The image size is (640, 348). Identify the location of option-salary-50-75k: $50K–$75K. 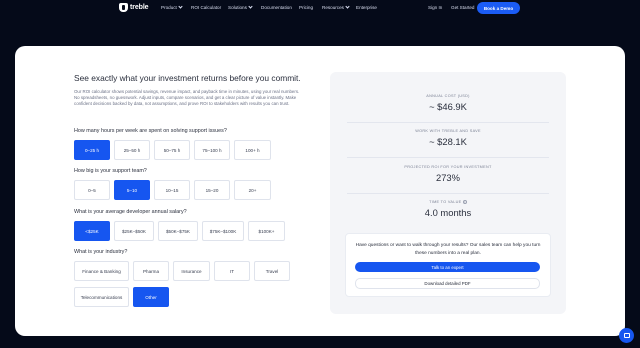
(178, 231).